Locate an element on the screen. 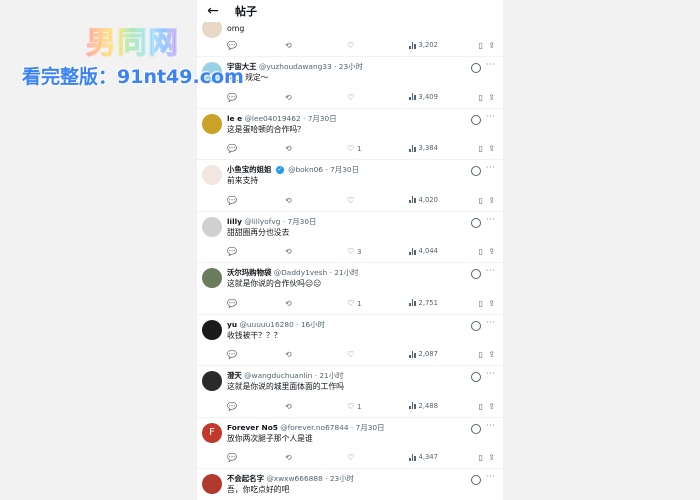  views-button: 3,202 is located at coordinates (423, 45).